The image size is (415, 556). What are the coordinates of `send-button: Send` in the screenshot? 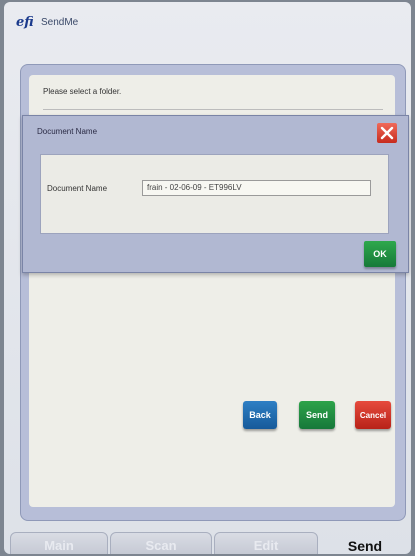 It's located at (317, 415).